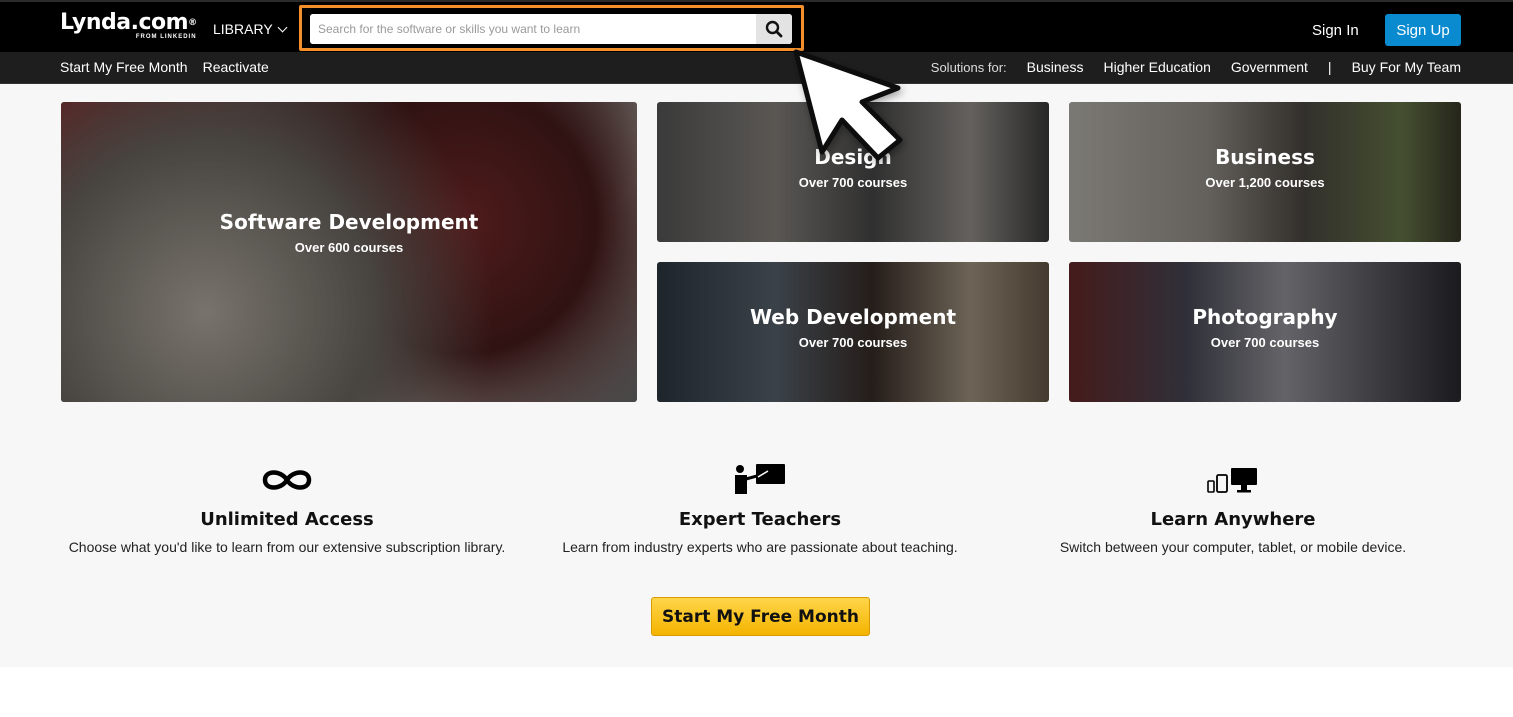  Describe the element at coordinates (853, 157) in the screenshot. I see `tile-title: Design` at that location.